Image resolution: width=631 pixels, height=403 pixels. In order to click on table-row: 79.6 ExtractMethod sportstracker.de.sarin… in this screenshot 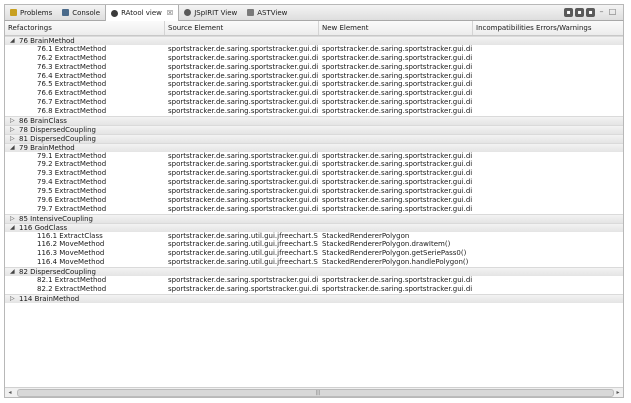, I will do `click(314, 200)`.